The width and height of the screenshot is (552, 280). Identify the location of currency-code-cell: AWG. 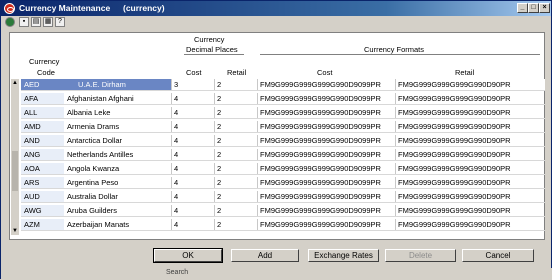
(42, 210).